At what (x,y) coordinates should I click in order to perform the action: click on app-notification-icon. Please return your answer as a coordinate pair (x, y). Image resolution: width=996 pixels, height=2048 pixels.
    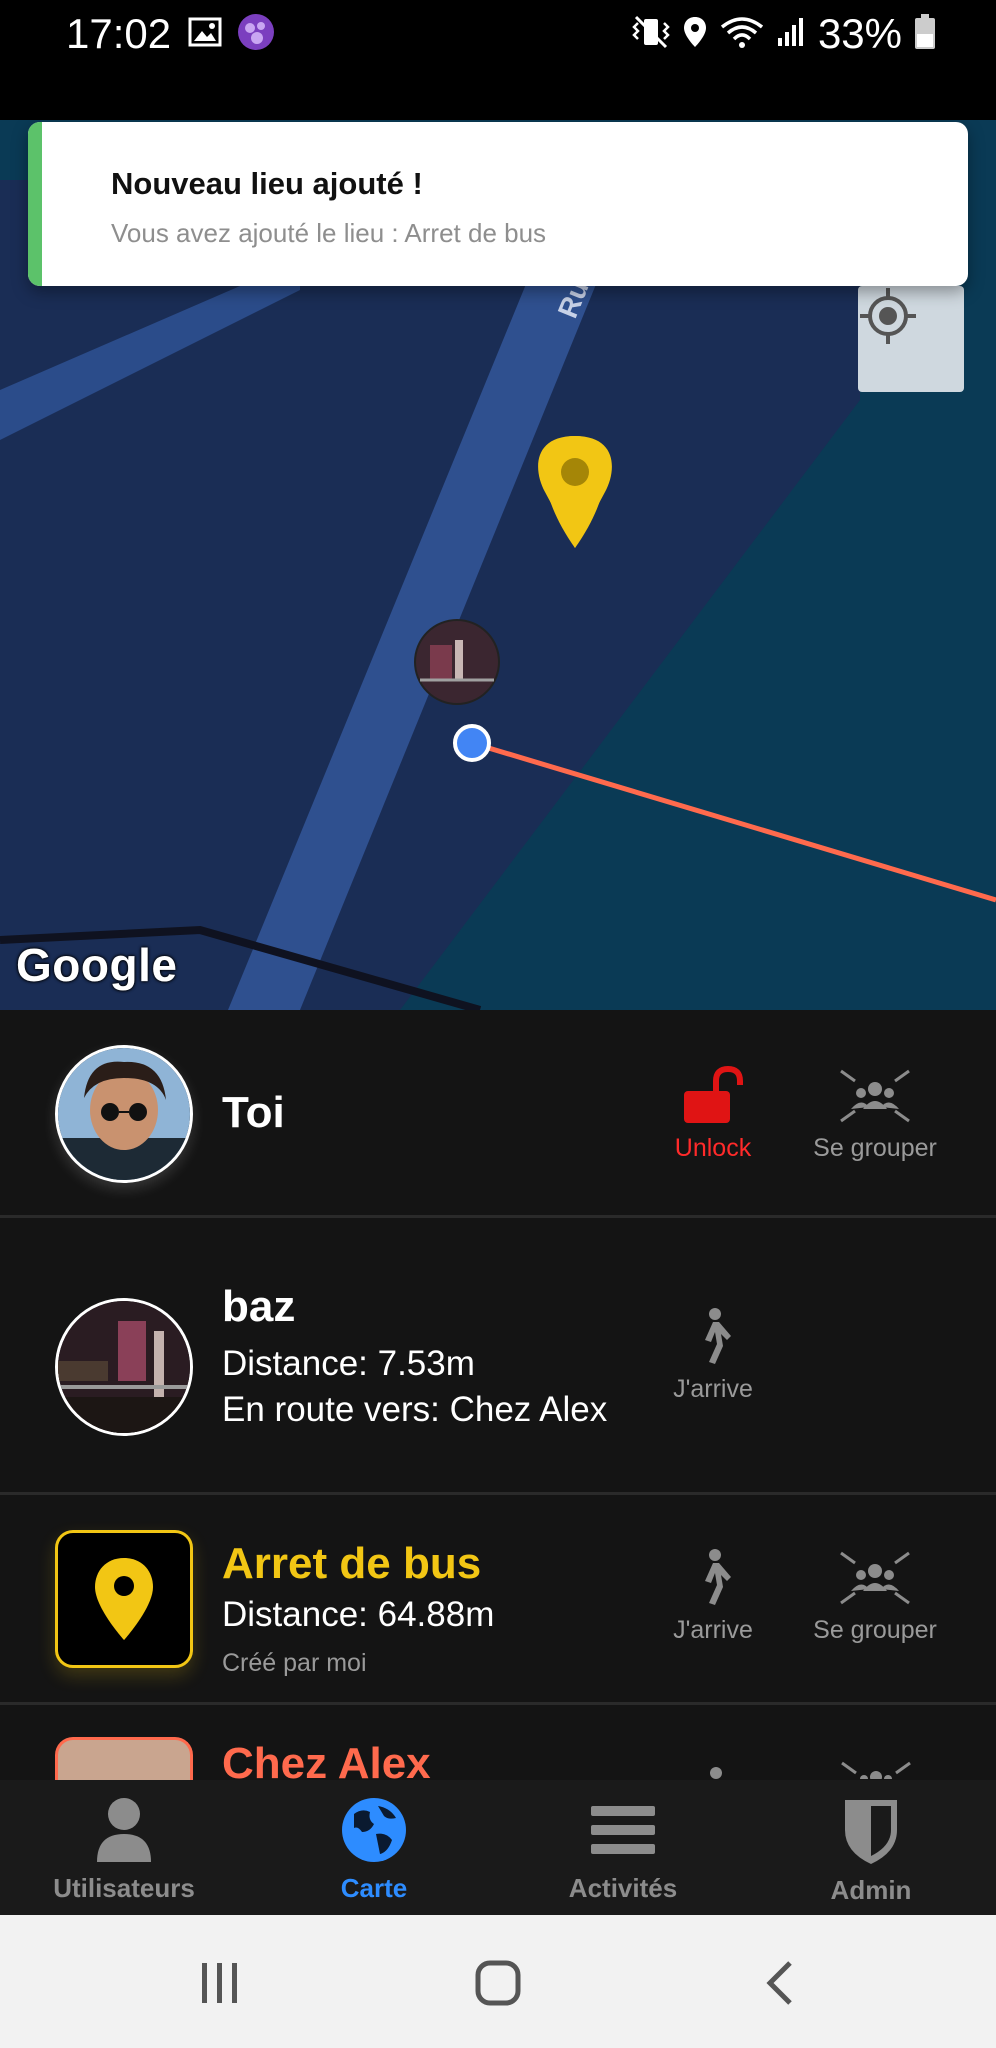
    Looking at the image, I should click on (256, 34).